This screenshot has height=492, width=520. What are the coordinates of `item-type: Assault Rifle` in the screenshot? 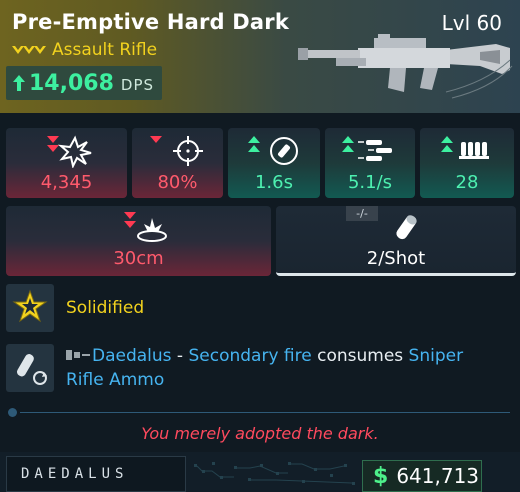 It's located at (105, 50).